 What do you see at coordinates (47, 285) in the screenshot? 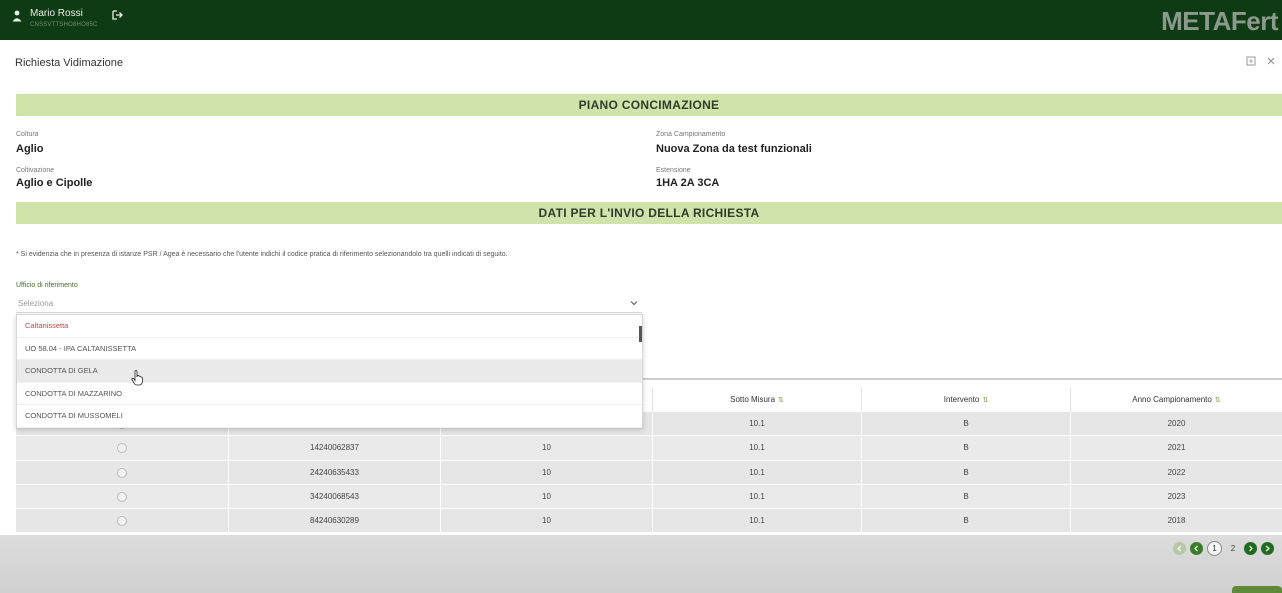
I see `ufficio-label: Ufficio di riferimento` at bounding box center [47, 285].